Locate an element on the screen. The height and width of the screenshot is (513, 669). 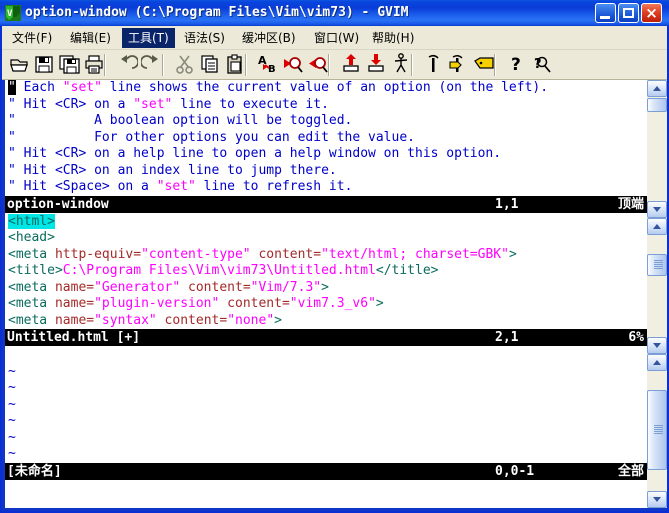
text-segment: " A boolean option will be toggled. is located at coordinates (180, 120).